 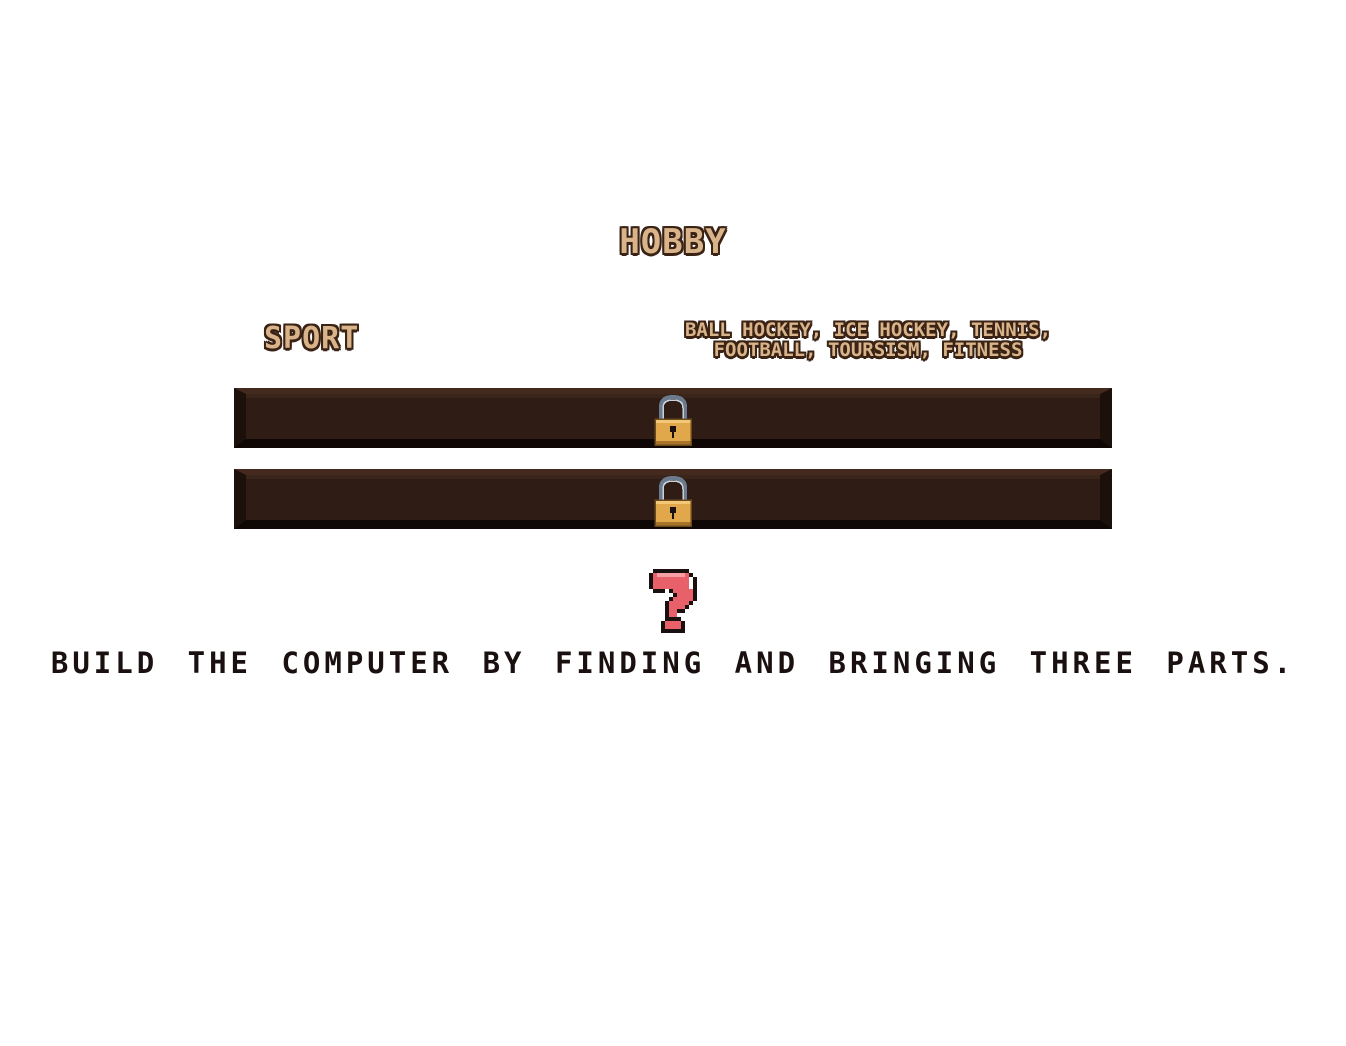 I want to click on page-title: HOBBY, so click(x=673, y=242).